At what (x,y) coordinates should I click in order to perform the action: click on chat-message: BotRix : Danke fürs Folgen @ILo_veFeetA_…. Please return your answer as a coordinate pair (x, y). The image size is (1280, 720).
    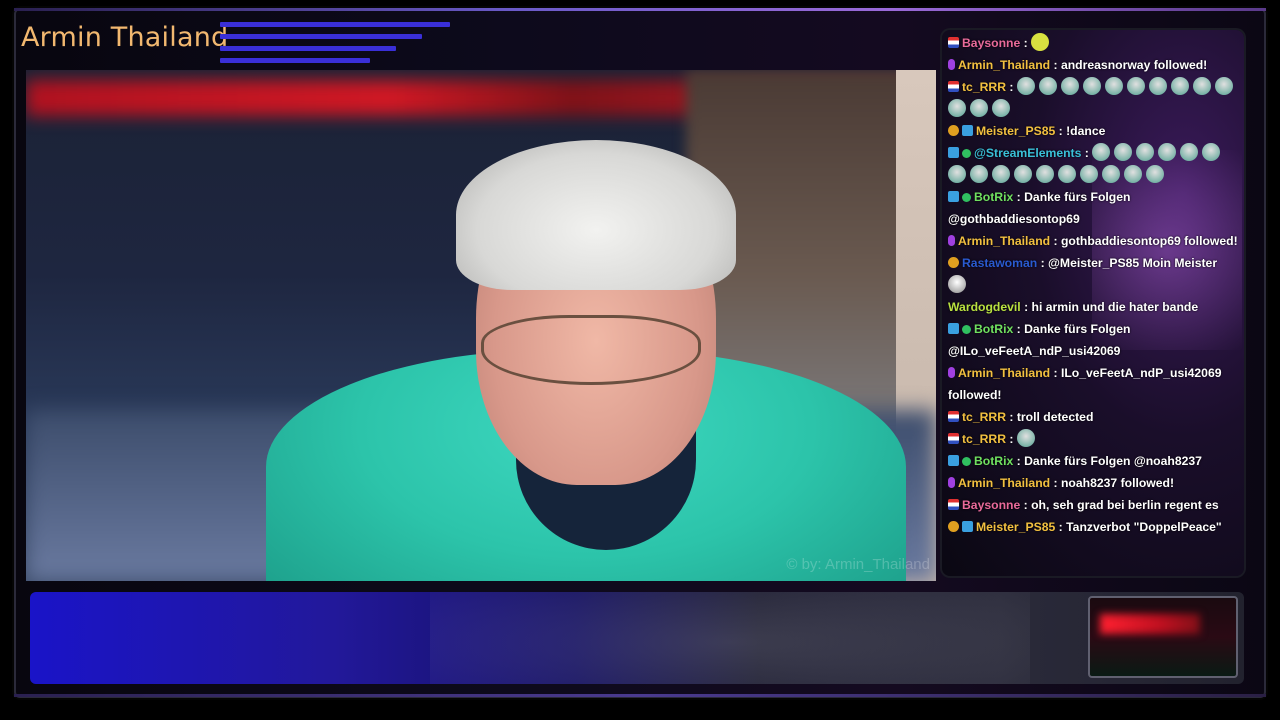
    Looking at the image, I should click on (1095, 340).